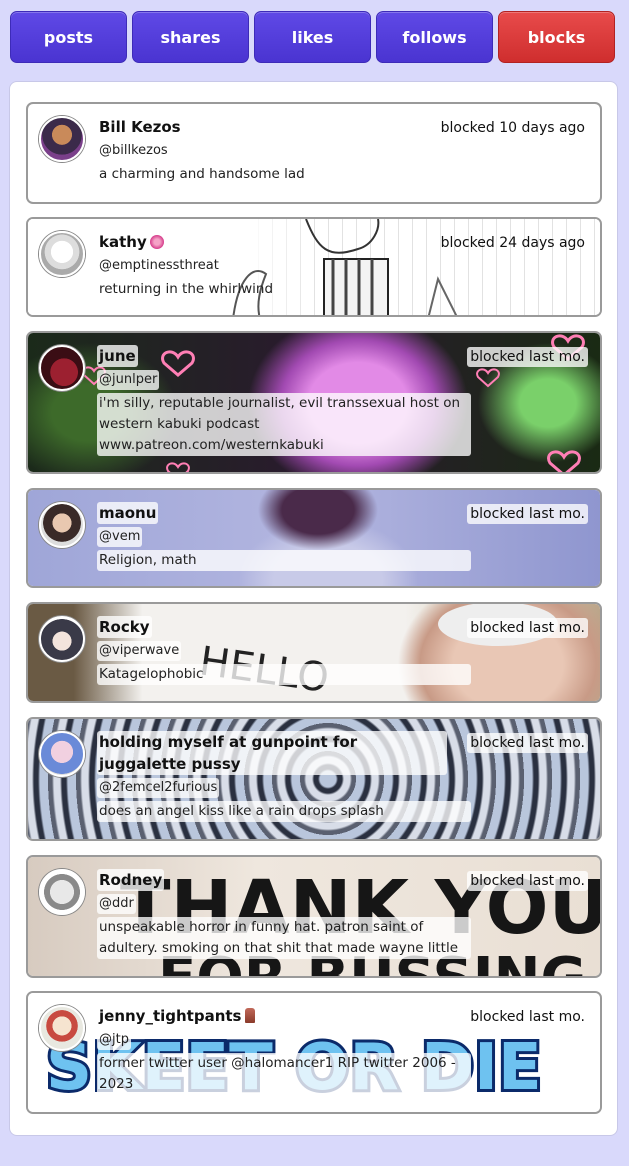  What do you see at coordinates (123, 242) in the screenshot?
I see `user-display-name-text: kathy` at bounding box center [123, 242].